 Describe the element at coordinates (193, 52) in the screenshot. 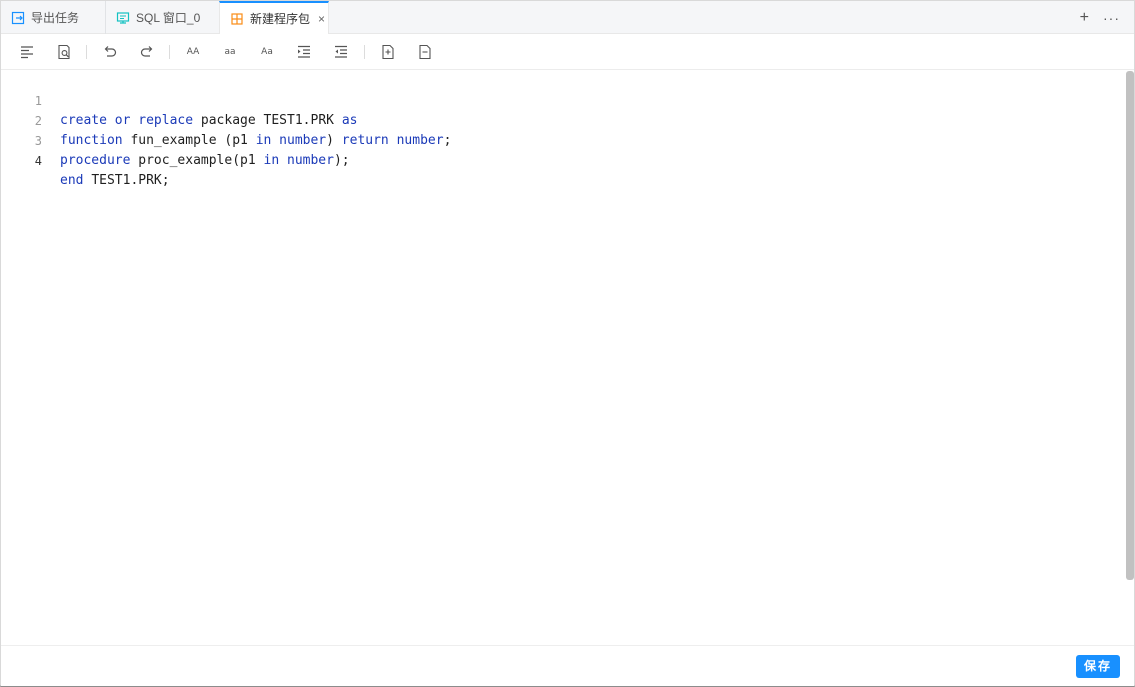

I see `uppercase-icon: AA` at that location.